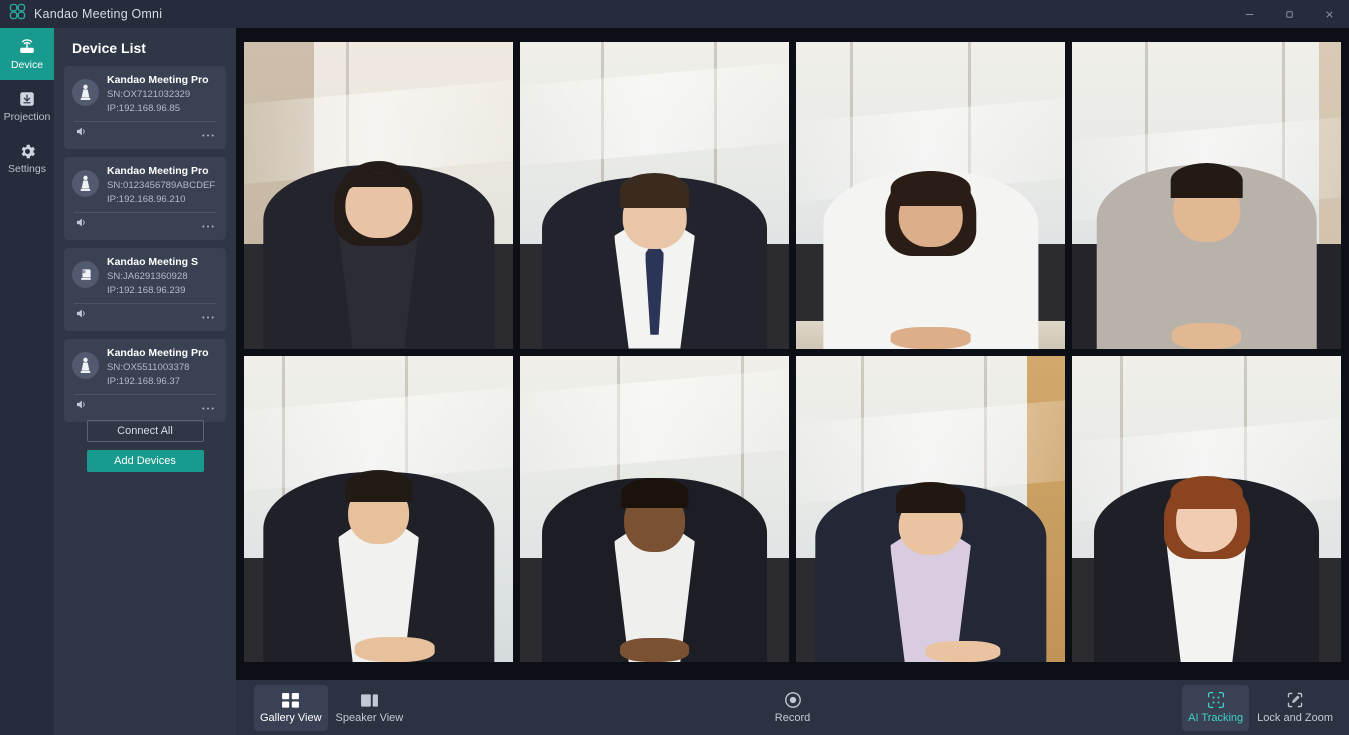 This screenshot has height=735, width=1349. I want to click on device-serial: SN:OX5511003378, so click(148, 368).